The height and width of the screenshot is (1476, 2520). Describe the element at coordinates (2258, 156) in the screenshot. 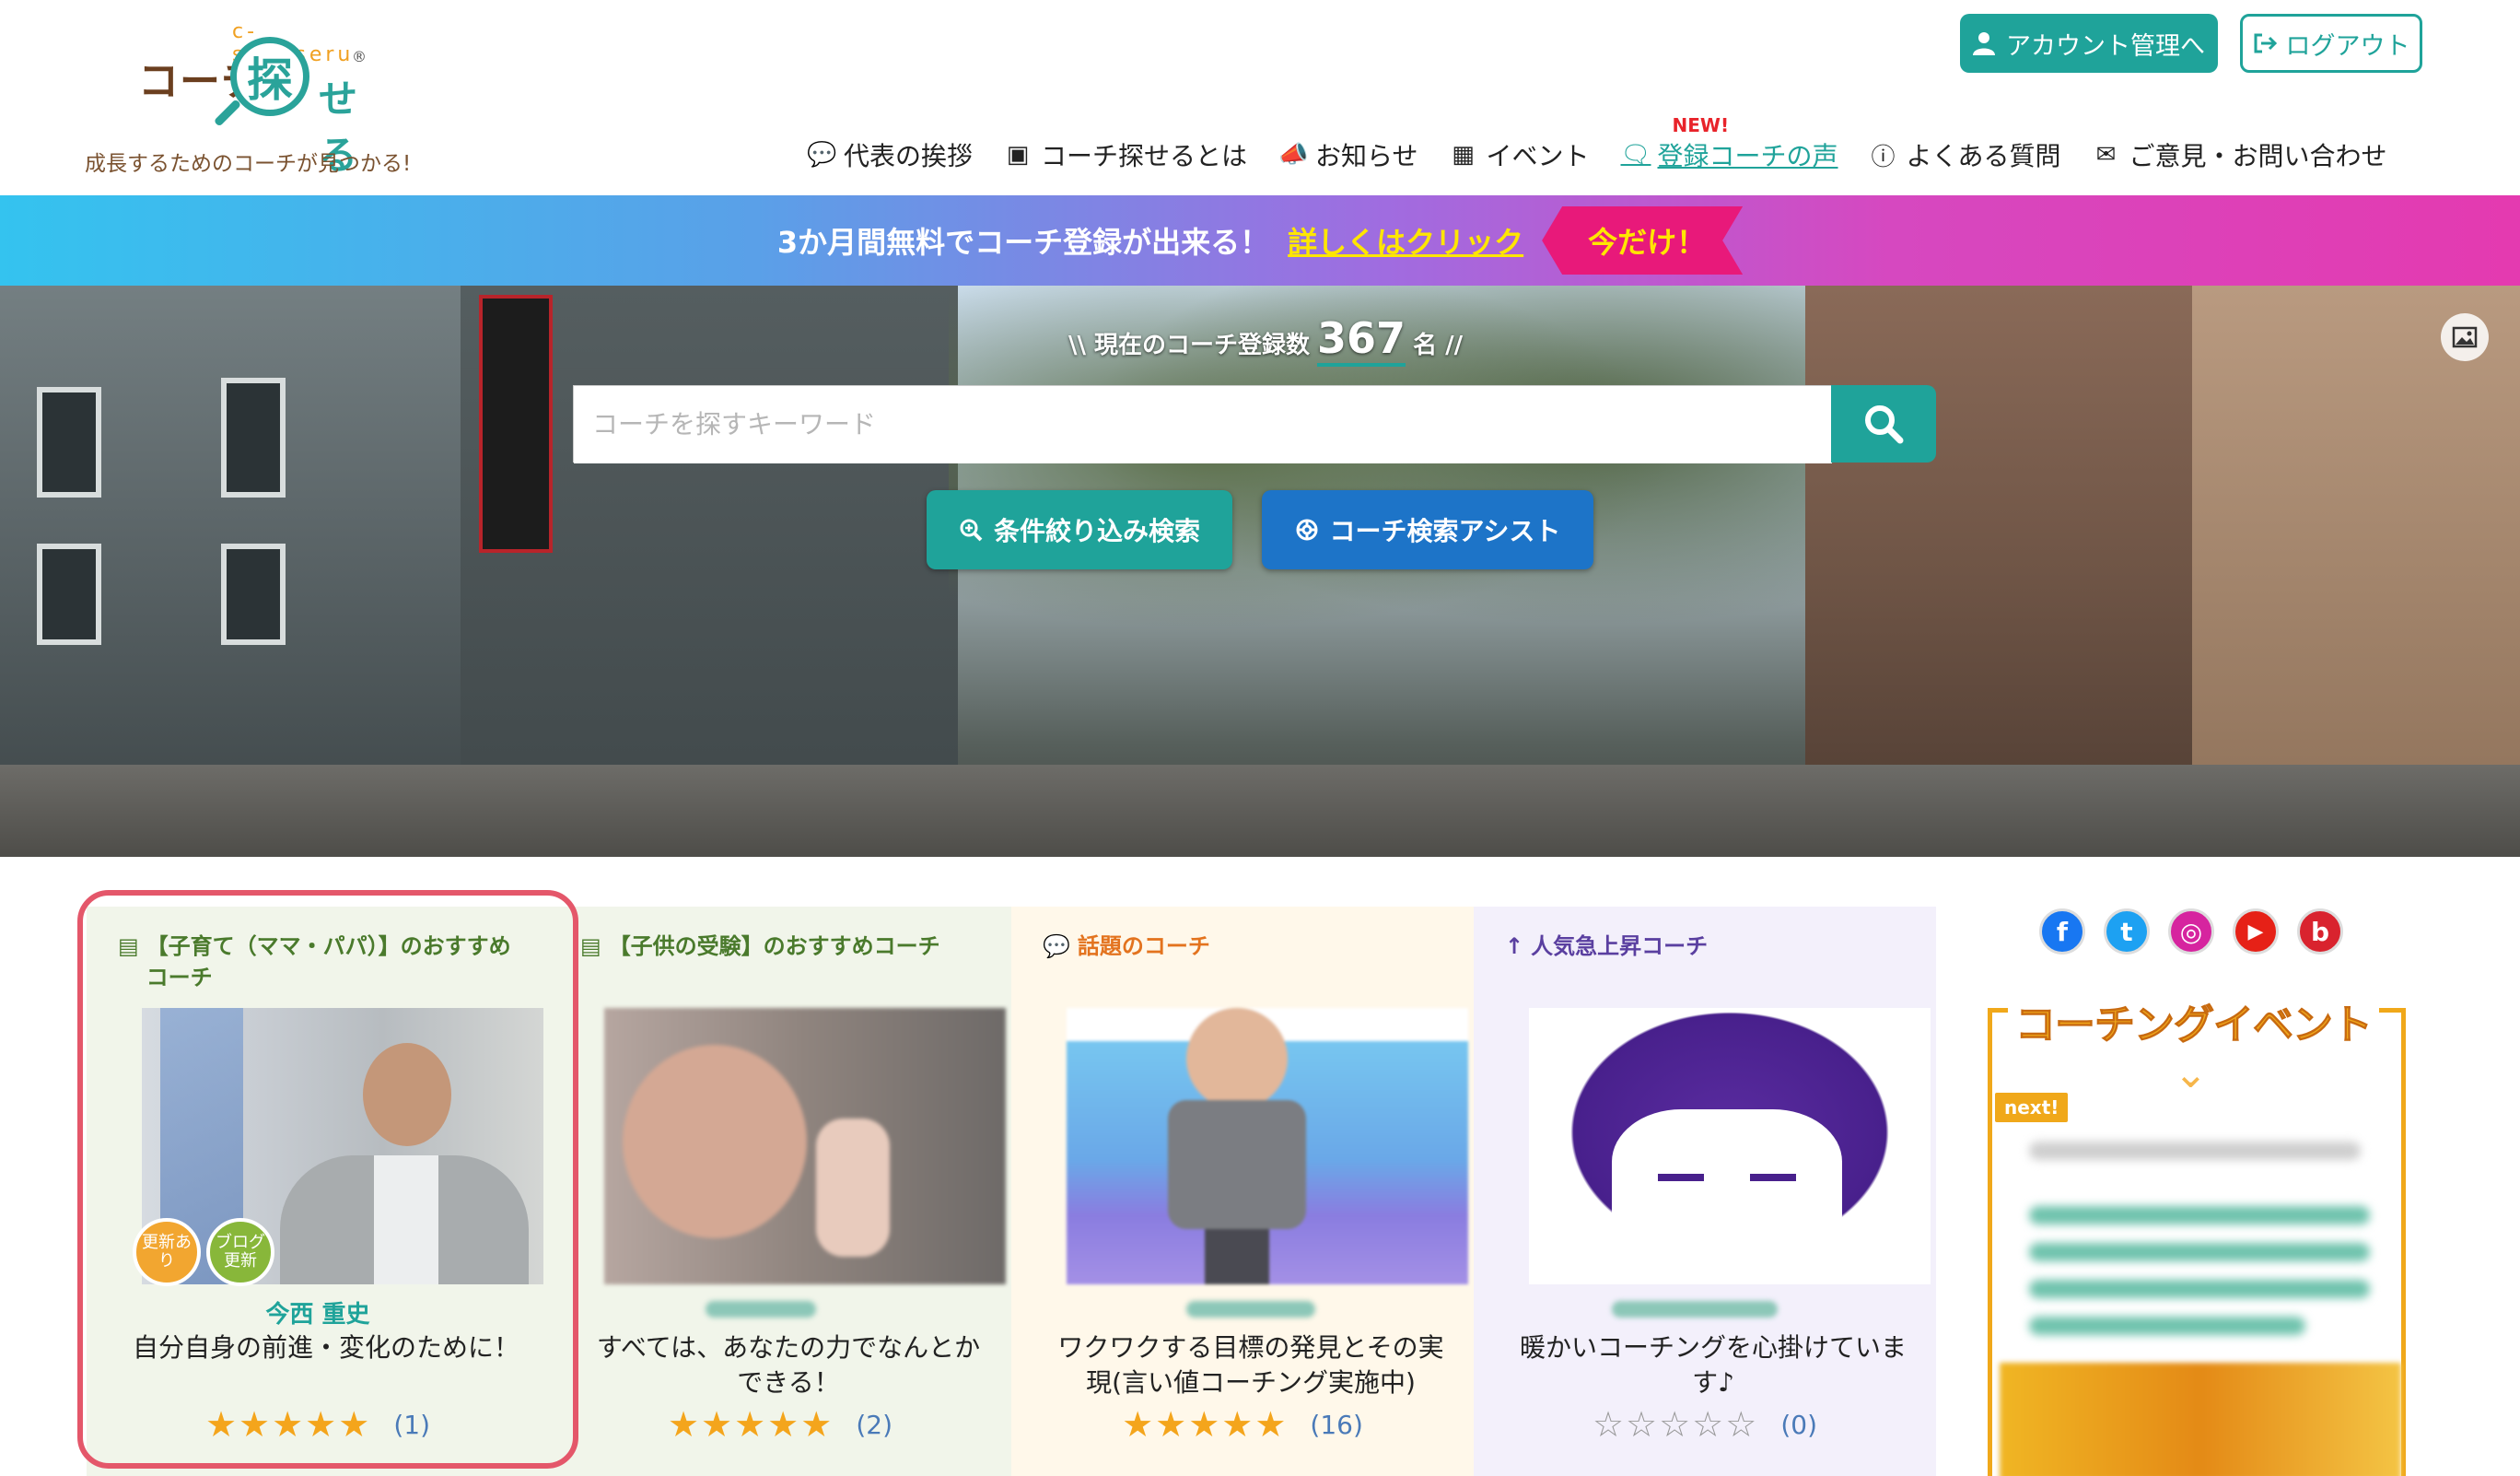

I see `nav-item-label: ご意見・お問い合わせ` at that location.